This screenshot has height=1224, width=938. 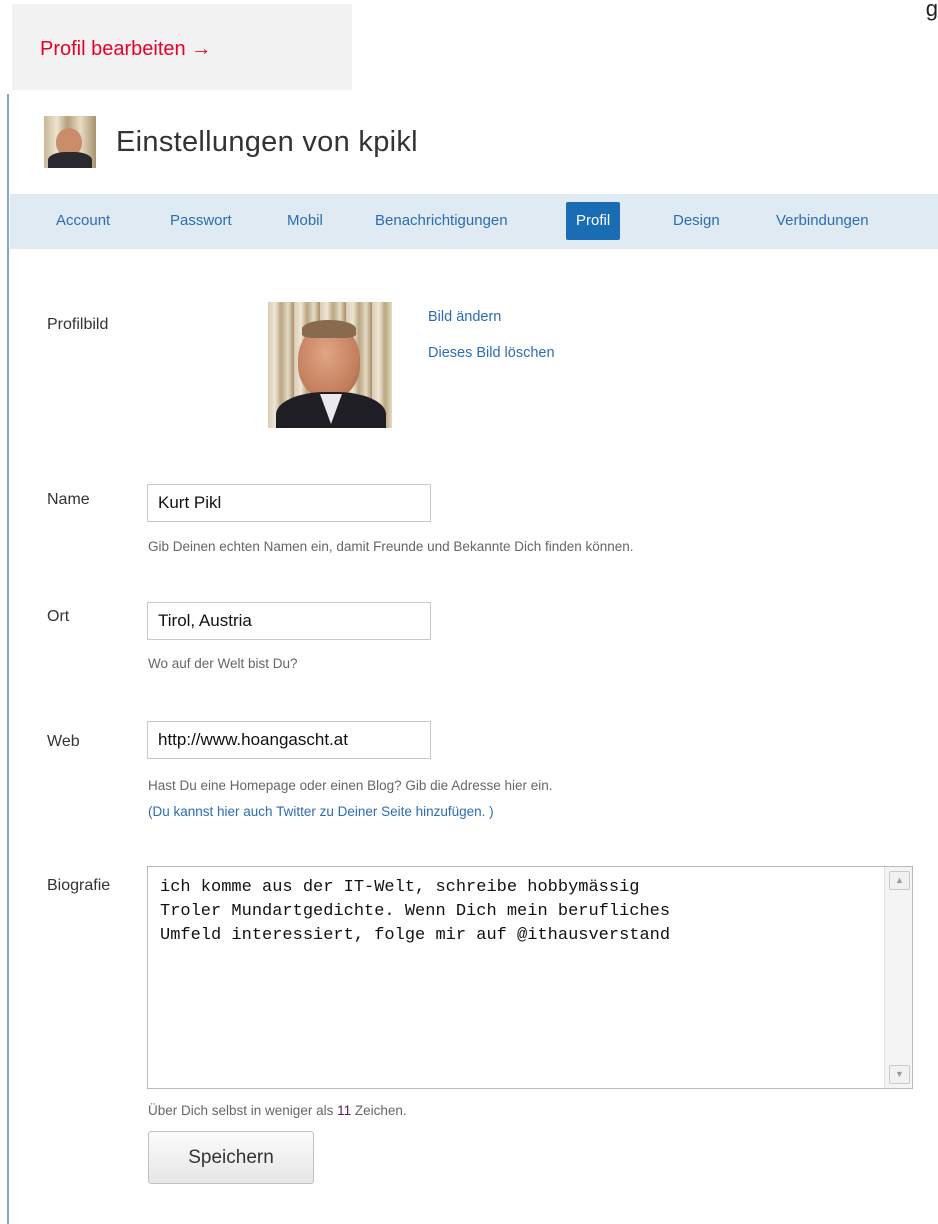 I want to click on tab-design: Design, so click(x=696, y=221).